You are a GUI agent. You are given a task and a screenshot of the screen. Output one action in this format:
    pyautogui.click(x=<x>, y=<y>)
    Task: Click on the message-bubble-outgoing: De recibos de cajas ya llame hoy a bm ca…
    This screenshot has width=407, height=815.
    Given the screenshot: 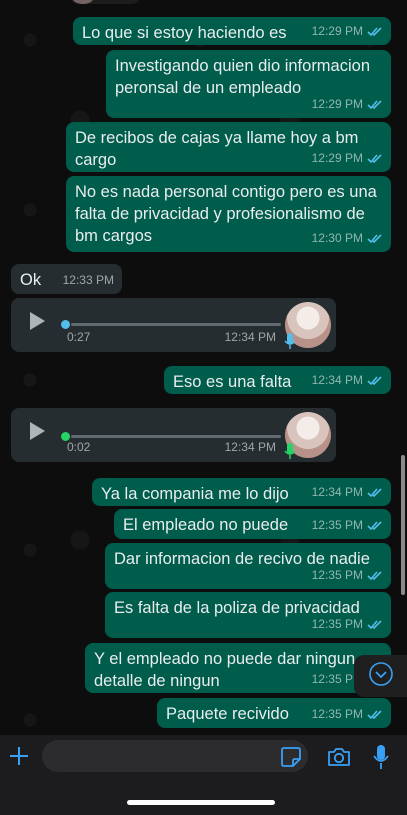 What is the action you would take?
    pyautogui.click(x=228, y=147)
    